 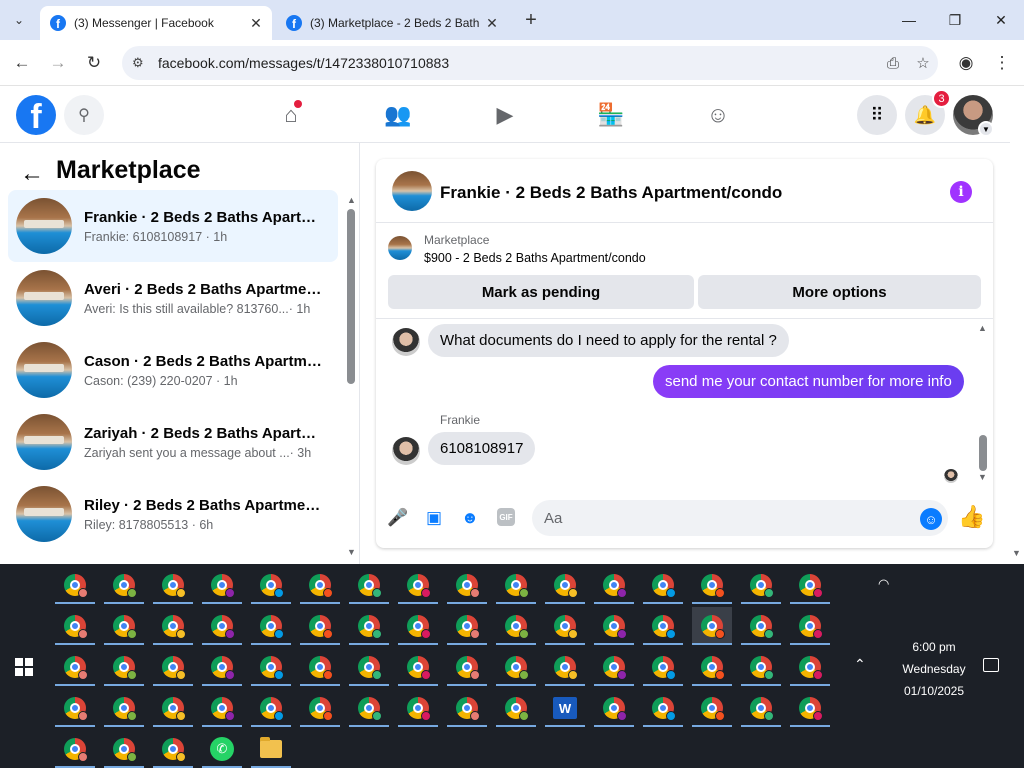 I want to click on friends-icon: 👥, so click(x=398, y=115).